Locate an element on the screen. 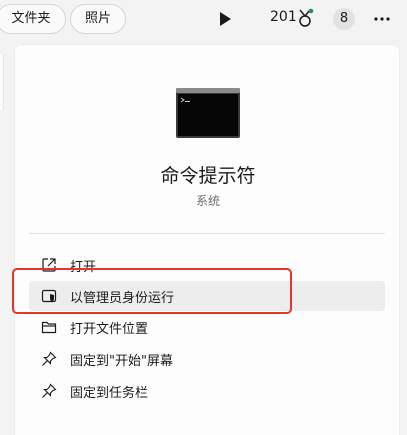  app-title: 命令提示符 is located at coordinates (208, 176).